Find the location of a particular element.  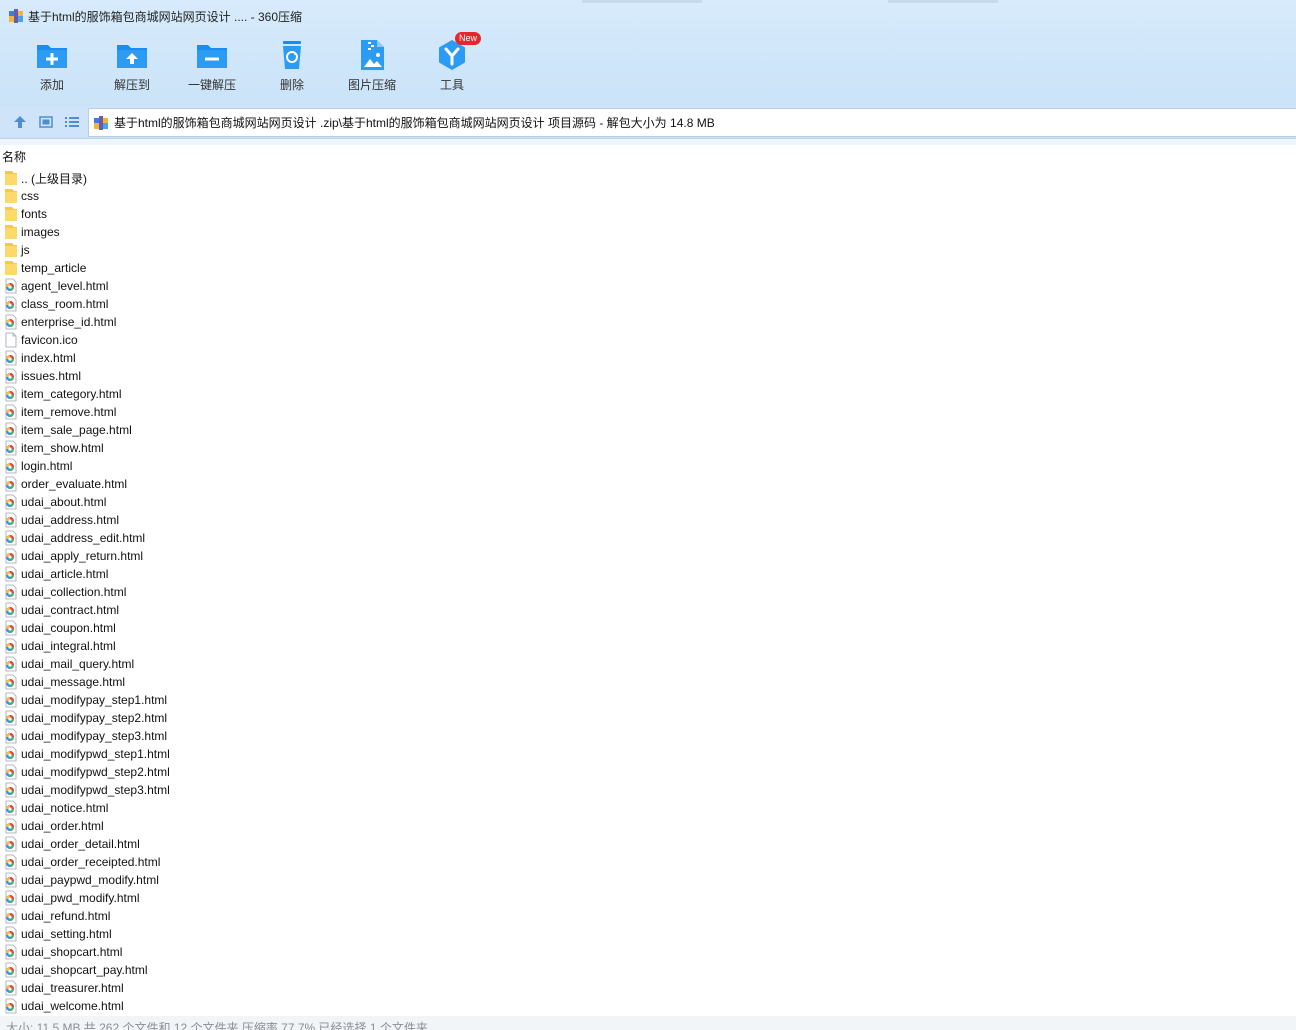

file-name: udai_paypwd_modify.html is located at coordinates (90, 880).